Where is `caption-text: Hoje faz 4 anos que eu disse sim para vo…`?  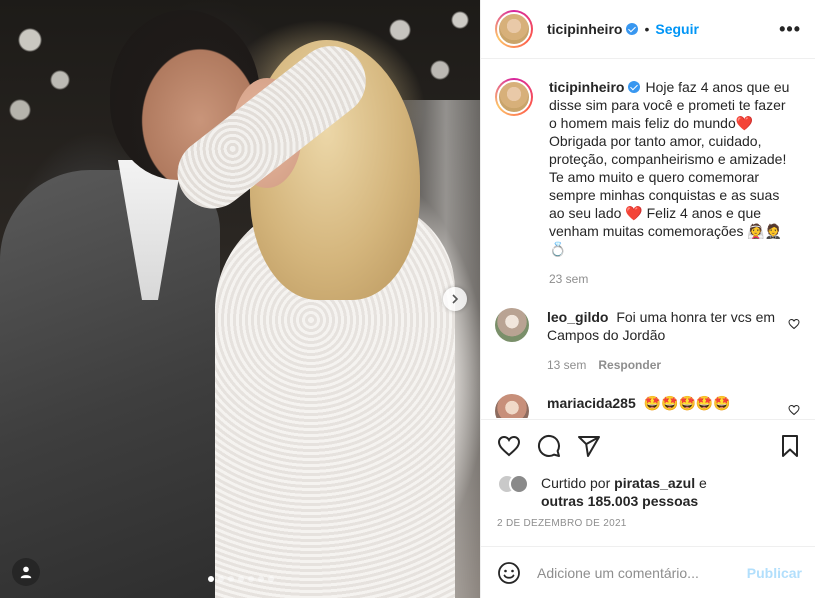 caption-text: Hoje faz 4 anos que eu disse sim para vo… is located at coordinates (669, 168).